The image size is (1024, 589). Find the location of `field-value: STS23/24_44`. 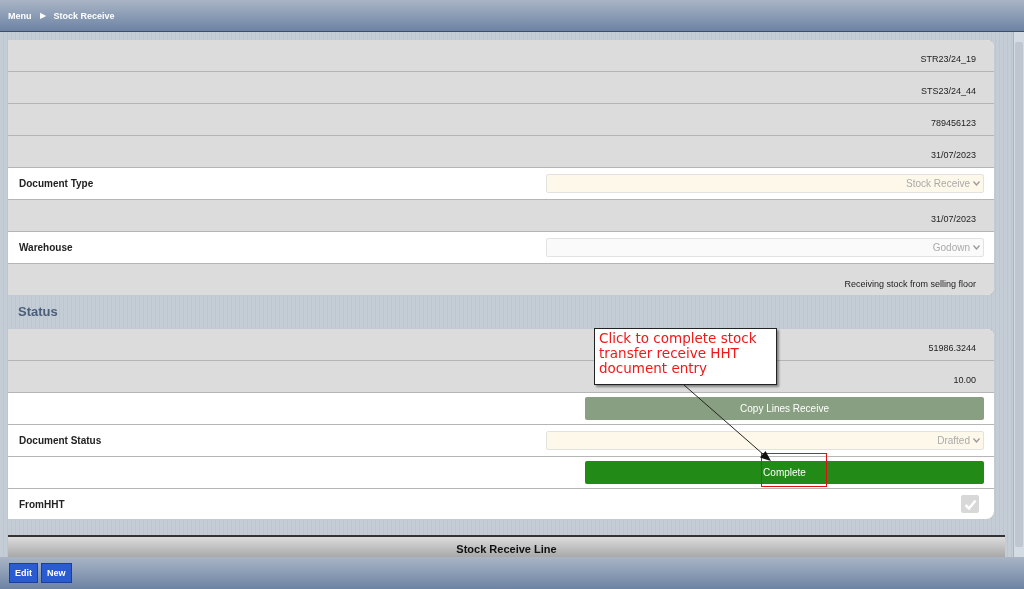

field-value: STS23/24_44 is located at coordinates (948, 91).